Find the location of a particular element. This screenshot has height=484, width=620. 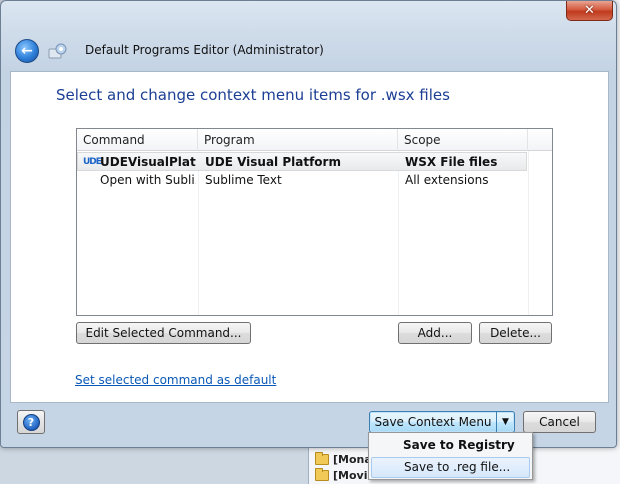

ude-app-icon: UDE is located at coordinates (92, 162).